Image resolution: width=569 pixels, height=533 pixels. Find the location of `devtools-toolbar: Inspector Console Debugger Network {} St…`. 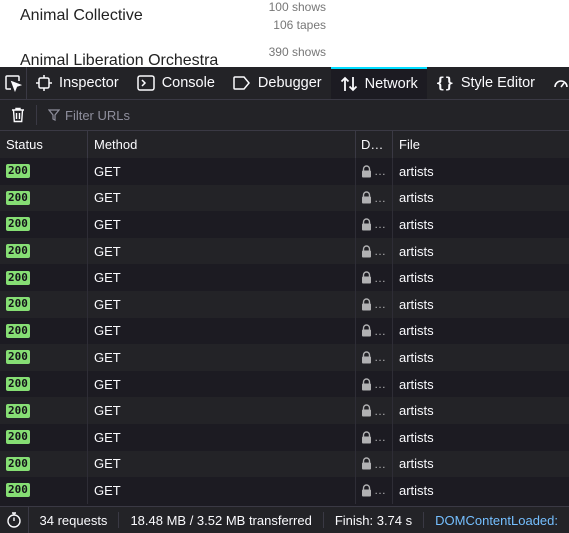

devtools-toolbar: Inspector Console Debugger Network {} St… is located at coordinates (284, 83).